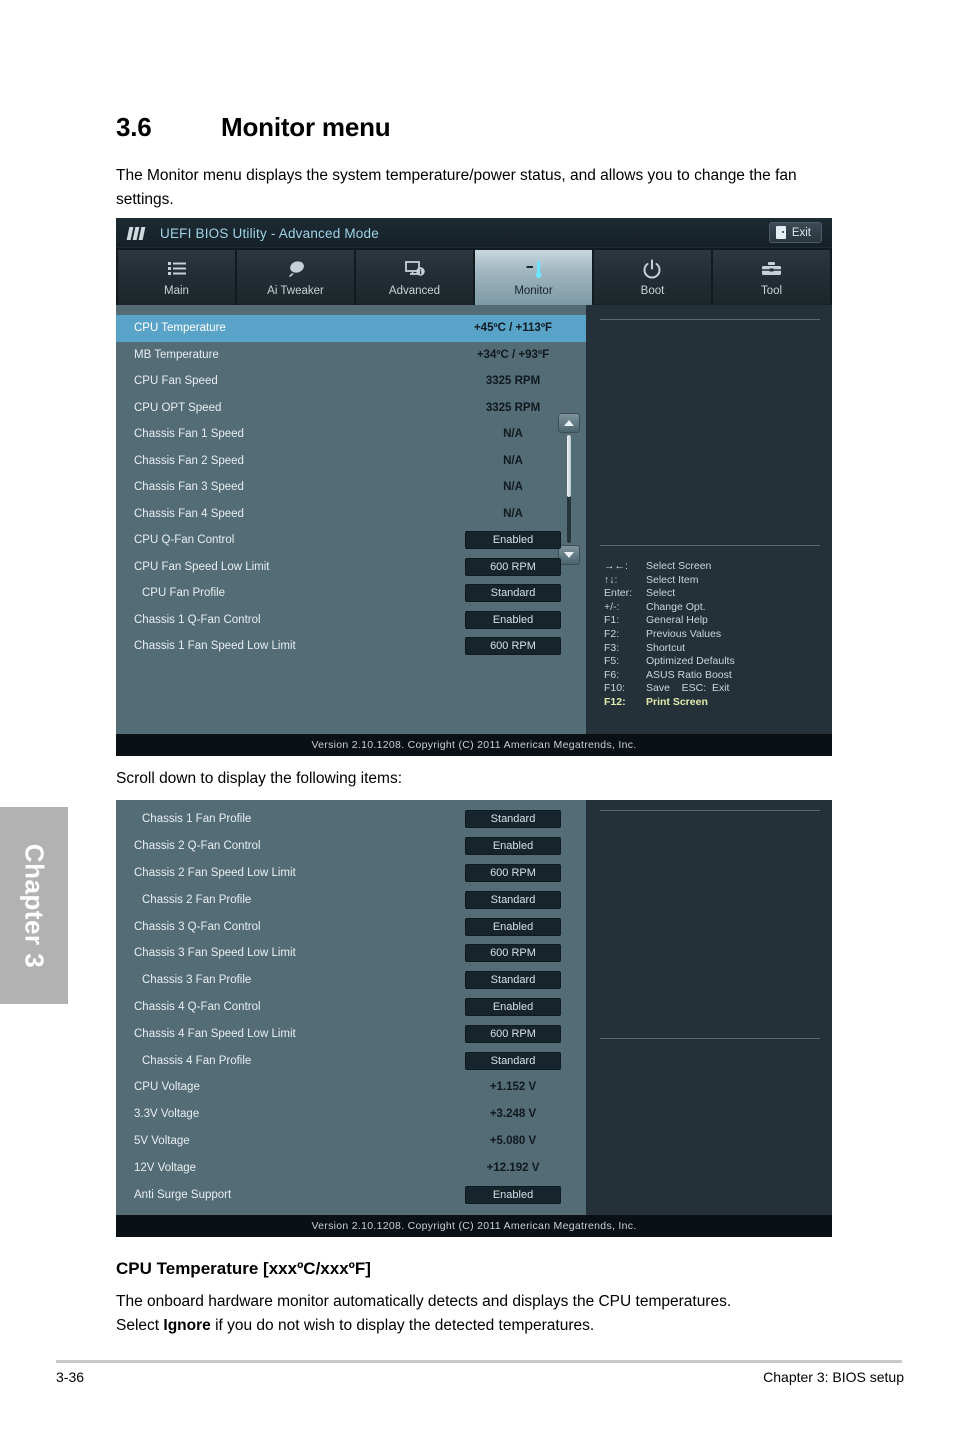 This screenshot has width=954, height=1438. What do you see at coordinates (176, 277) in the screenshot?
I see `nav-tab-main: Main` at bounding box center [176, 277].